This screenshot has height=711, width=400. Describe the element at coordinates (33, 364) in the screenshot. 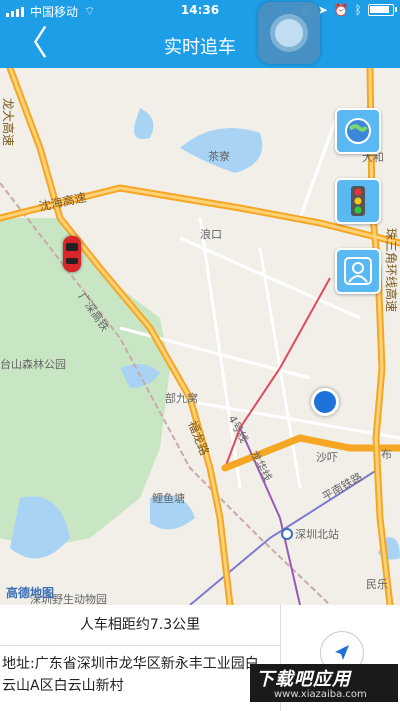

I see `park-label: 台山森林公园` at that location.